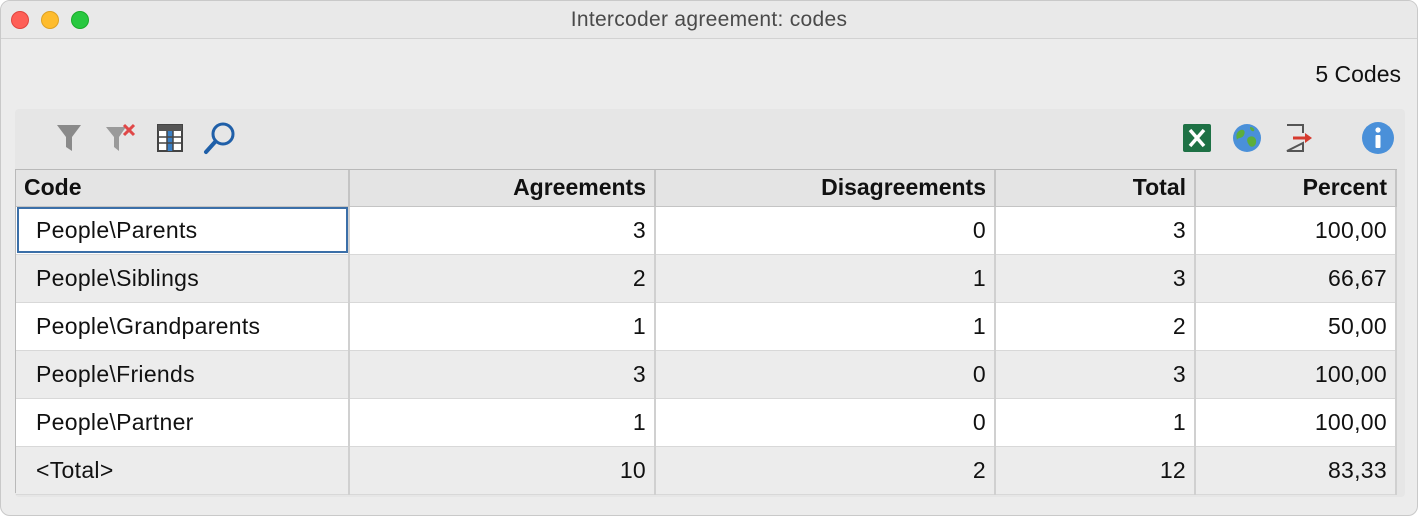 The height and width of the screenshot is (516, 1418). I want to click on info-icon, so click(1378, 138).